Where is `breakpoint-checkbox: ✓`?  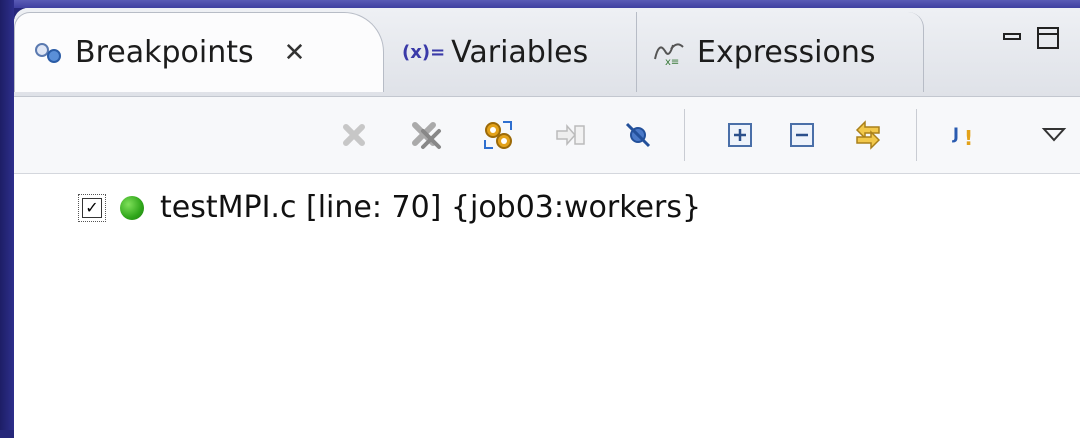
breakpoint-checkbox: ✓ is located at coordinates (92, 207).